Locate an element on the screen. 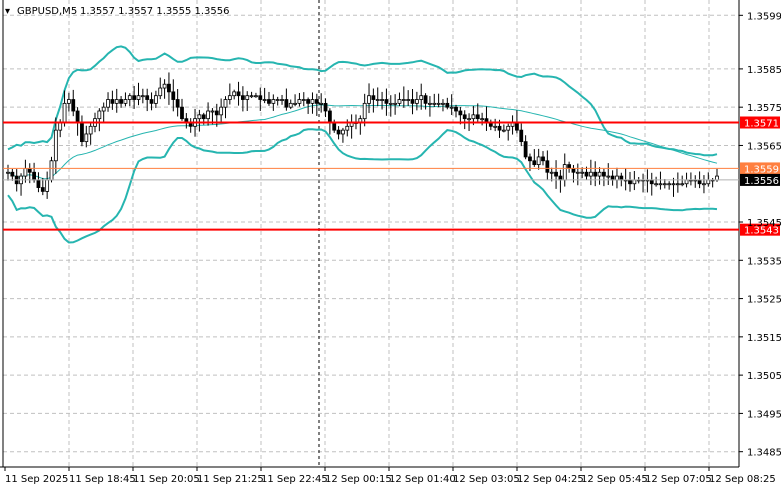 This screenshot has width=781, height=489. x-tick-label: 11 Sep 20:05 is located at coordinates (166, 479).